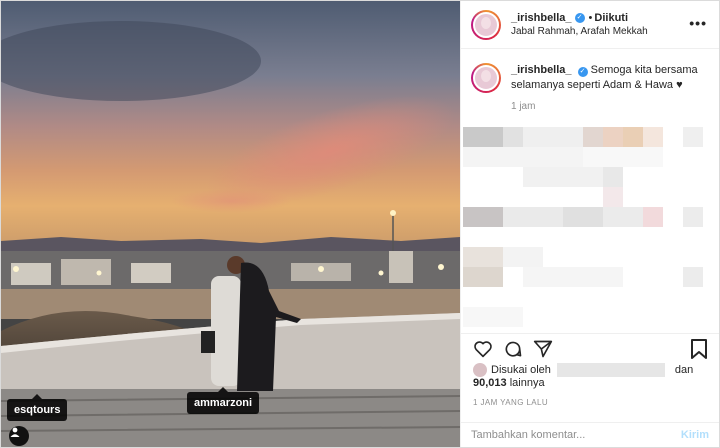  Describe the element at coordinates (541, 70) in the screenshot. I see `caption-username: _irishbella_` at that location.